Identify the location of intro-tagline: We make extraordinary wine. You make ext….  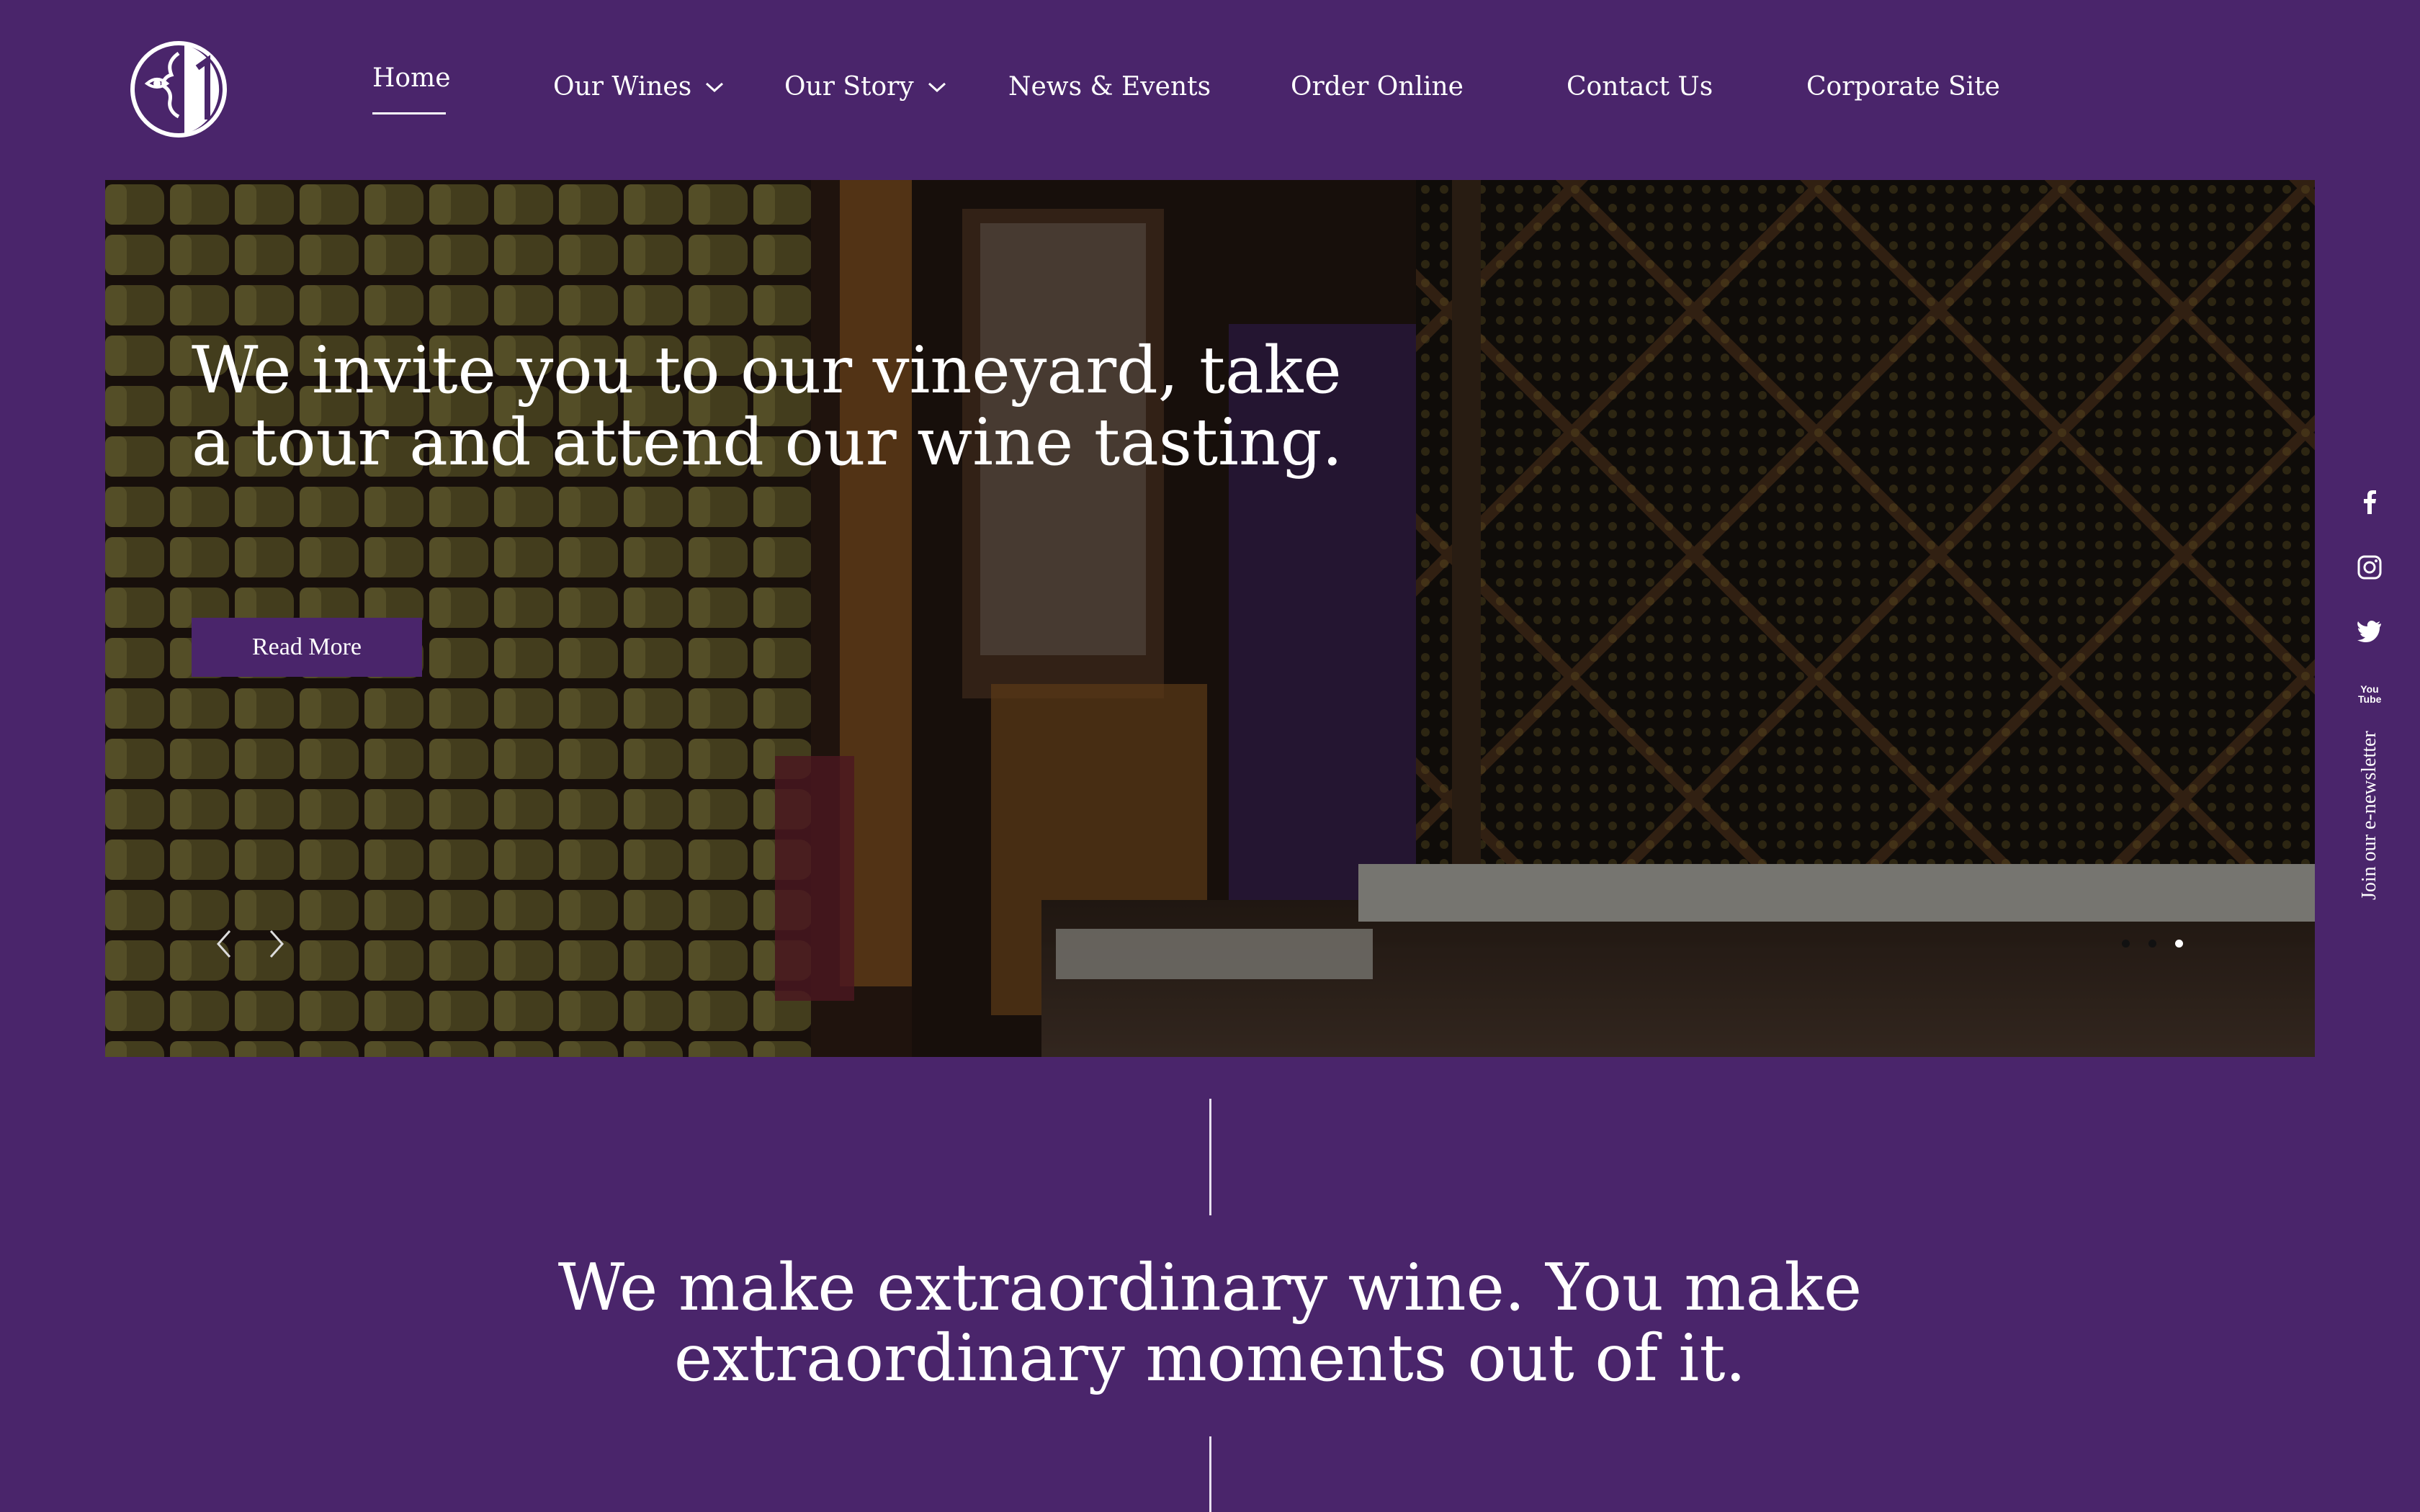
(1210, 1323).